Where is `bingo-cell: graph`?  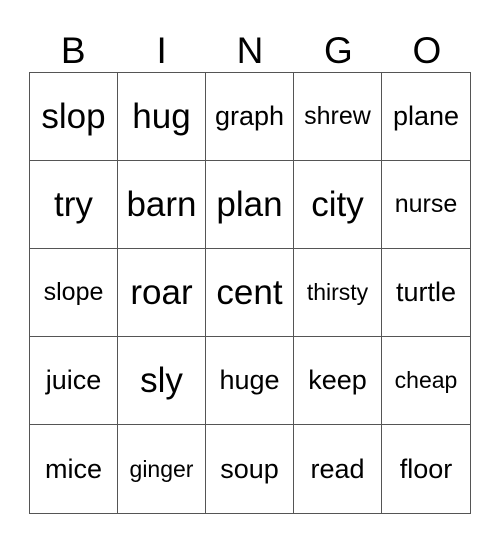 bingo-cell: graph is located at coordinates (250, 117).